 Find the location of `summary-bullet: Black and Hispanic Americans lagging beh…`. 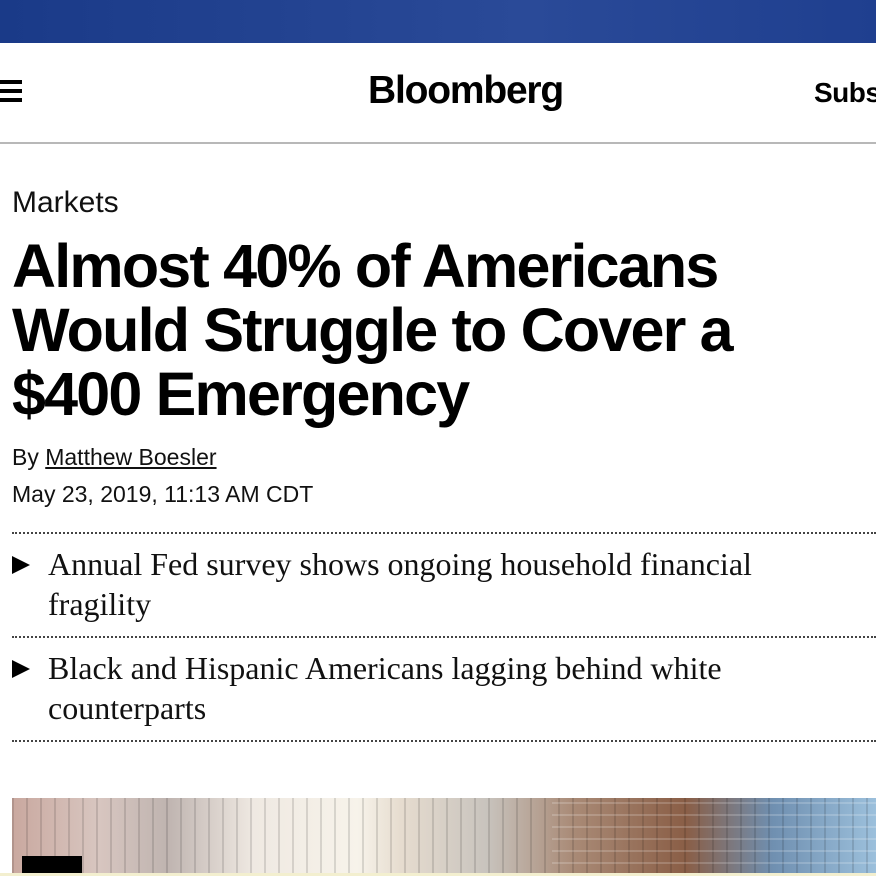

summary-bullet: Black and Hispanic Americans lagging beh… is located at coordinates (444, 690).